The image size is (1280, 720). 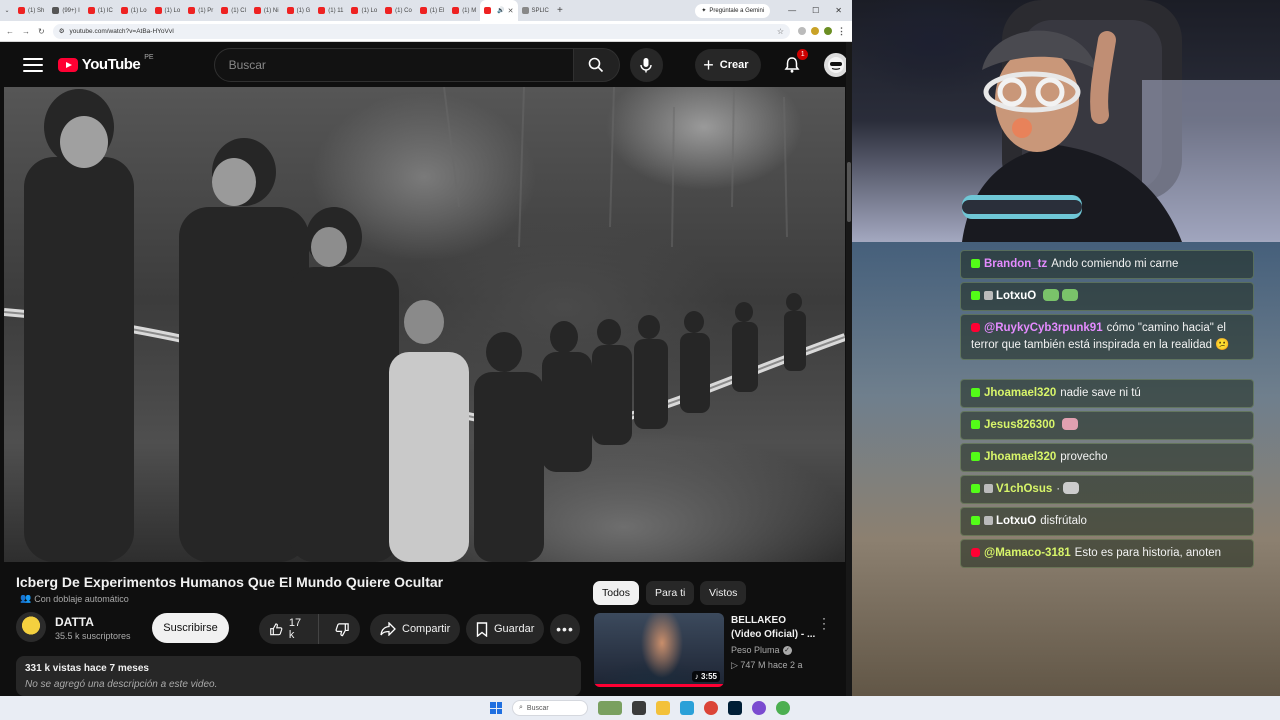 I want to click on file-explorer-icon, so click(x=663, y=708).